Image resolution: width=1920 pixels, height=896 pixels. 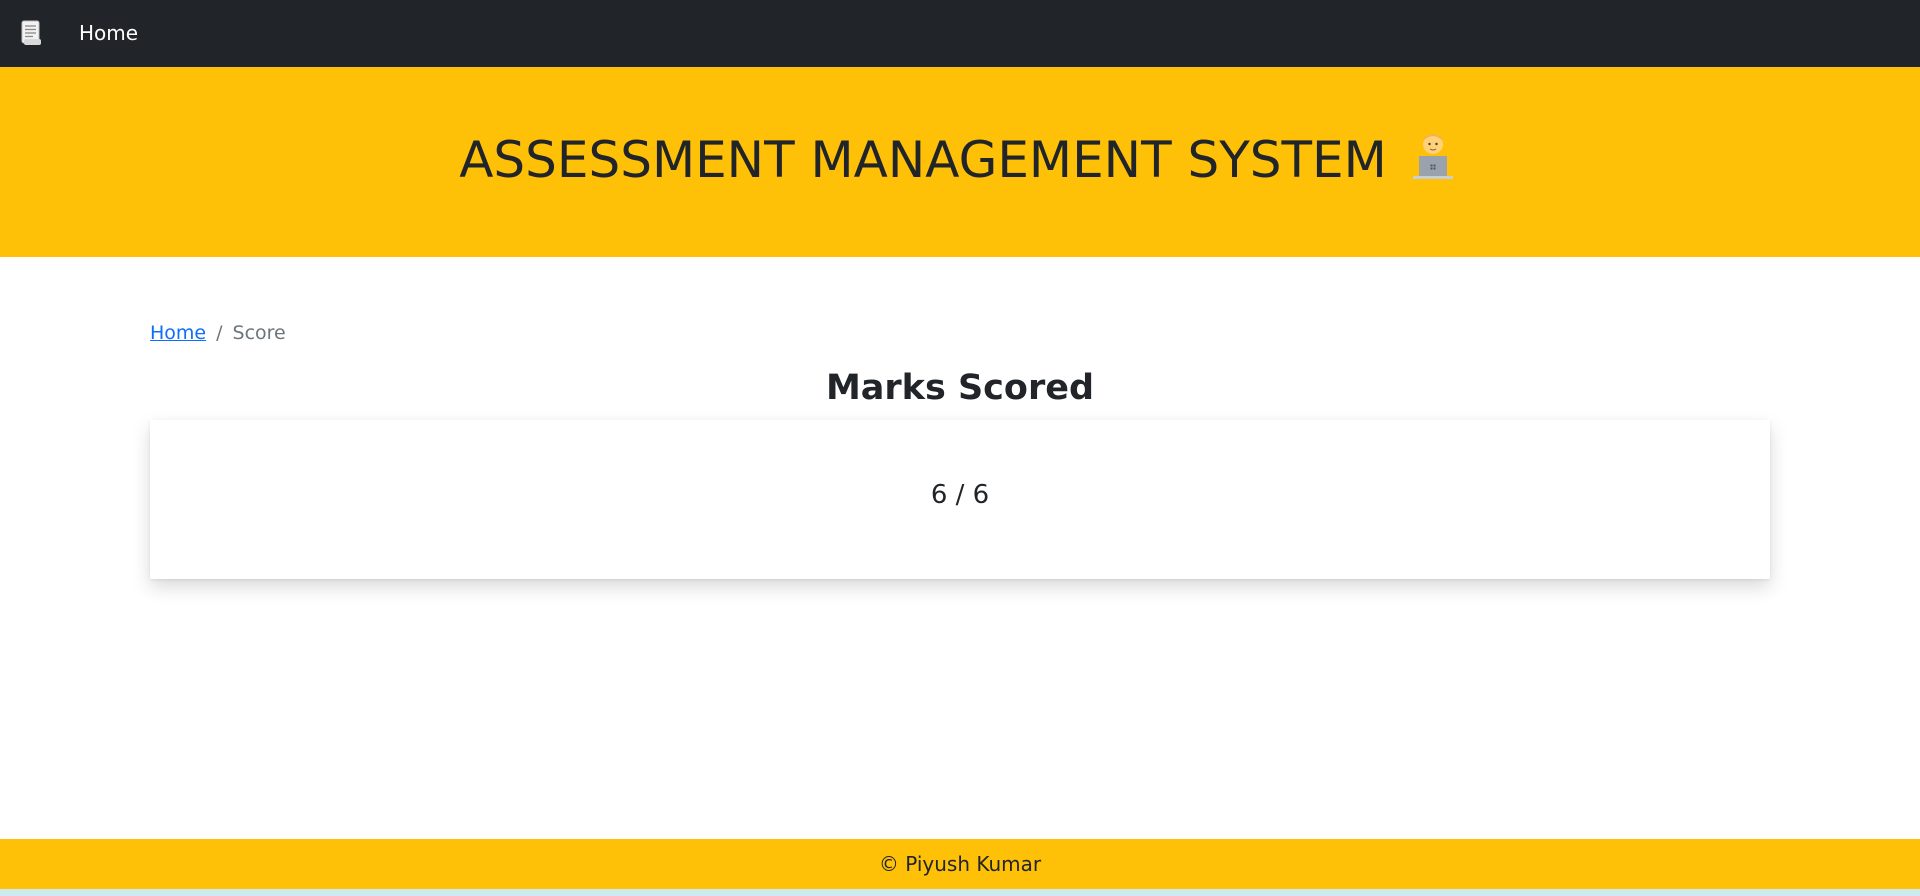 I want to click on hero-title-row: ASSESSMENT MANAGEMENT SYSTEM, so click(x=960, y=159).